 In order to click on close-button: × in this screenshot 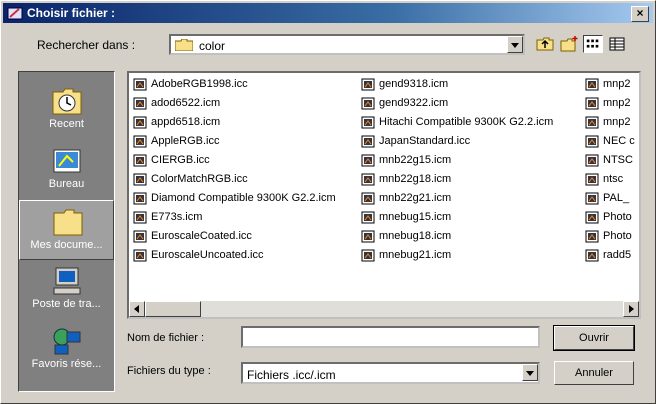, I will do `click(640, 14)`.